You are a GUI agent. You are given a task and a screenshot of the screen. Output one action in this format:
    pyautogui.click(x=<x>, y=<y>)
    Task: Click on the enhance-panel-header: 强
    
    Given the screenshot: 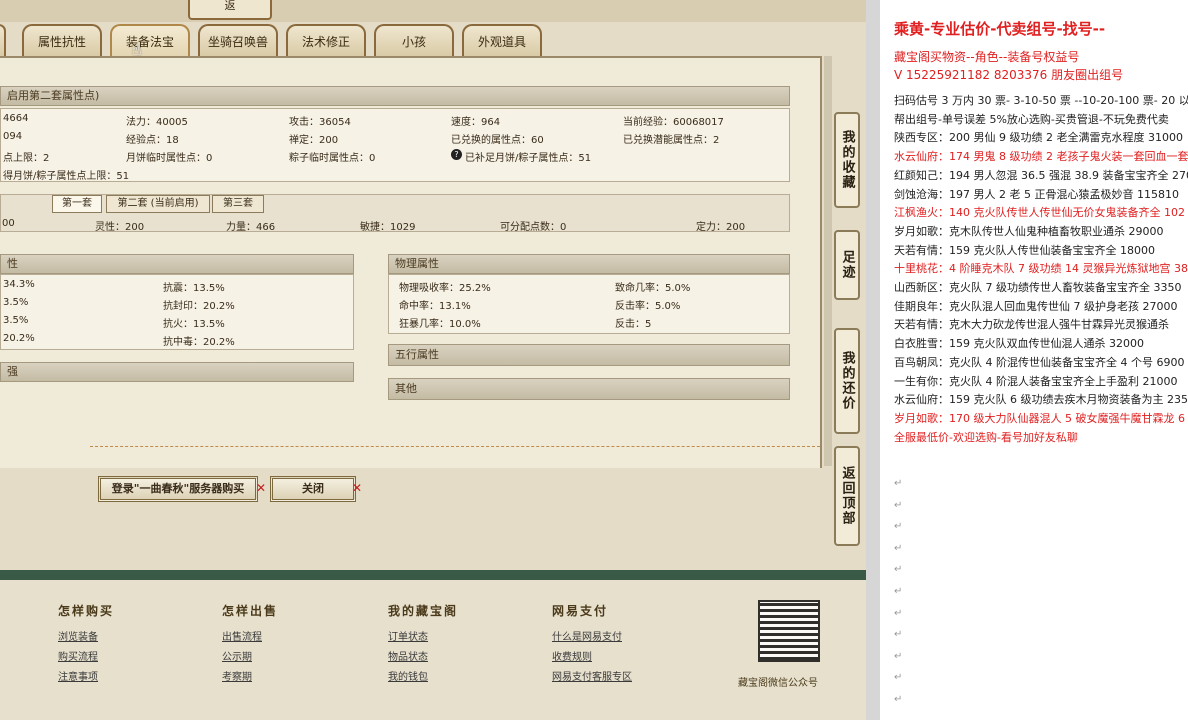 What is the action you would take?
    pyautogui.click(x=177, y=372)
    